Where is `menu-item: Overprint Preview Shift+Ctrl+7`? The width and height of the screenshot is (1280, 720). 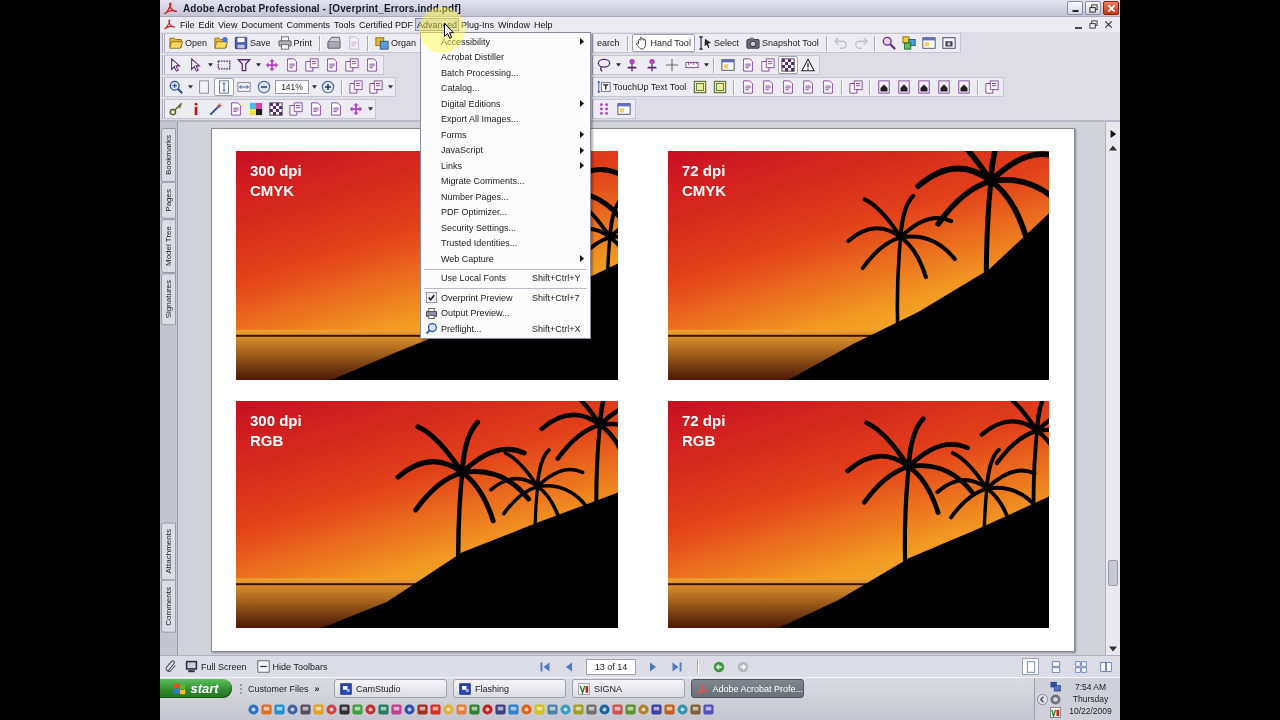 menu-item: Overprint Preview Shift+Ctrl+7 is located at coordinates (505, 298).